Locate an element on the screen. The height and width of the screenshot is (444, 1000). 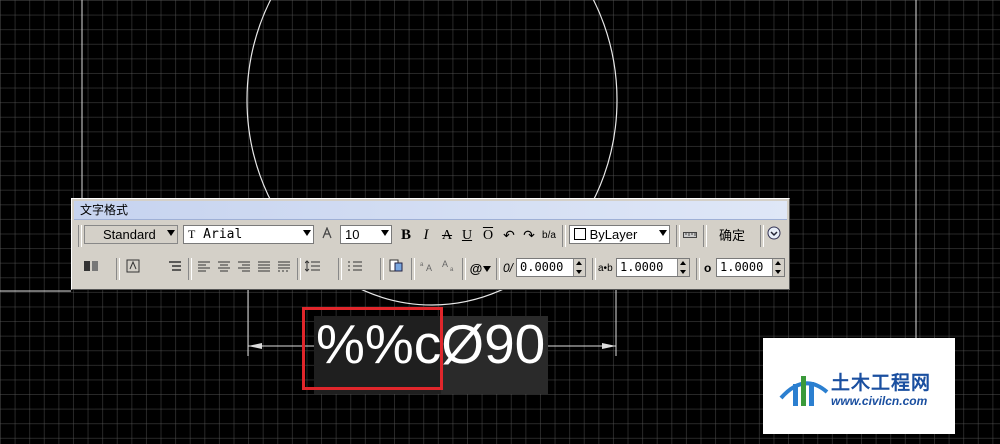
font-dropdown-value: Arial is located at coordinates (223, 234).